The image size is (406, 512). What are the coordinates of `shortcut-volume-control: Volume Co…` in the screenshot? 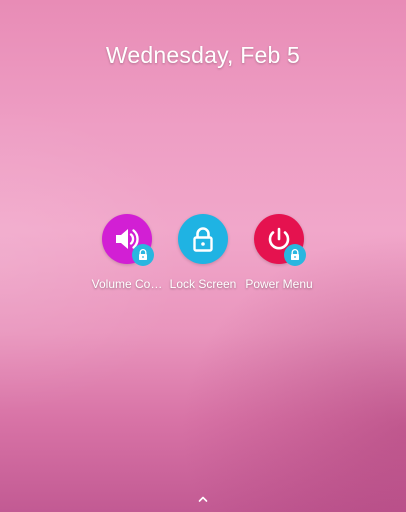 It's located at (127, 252).